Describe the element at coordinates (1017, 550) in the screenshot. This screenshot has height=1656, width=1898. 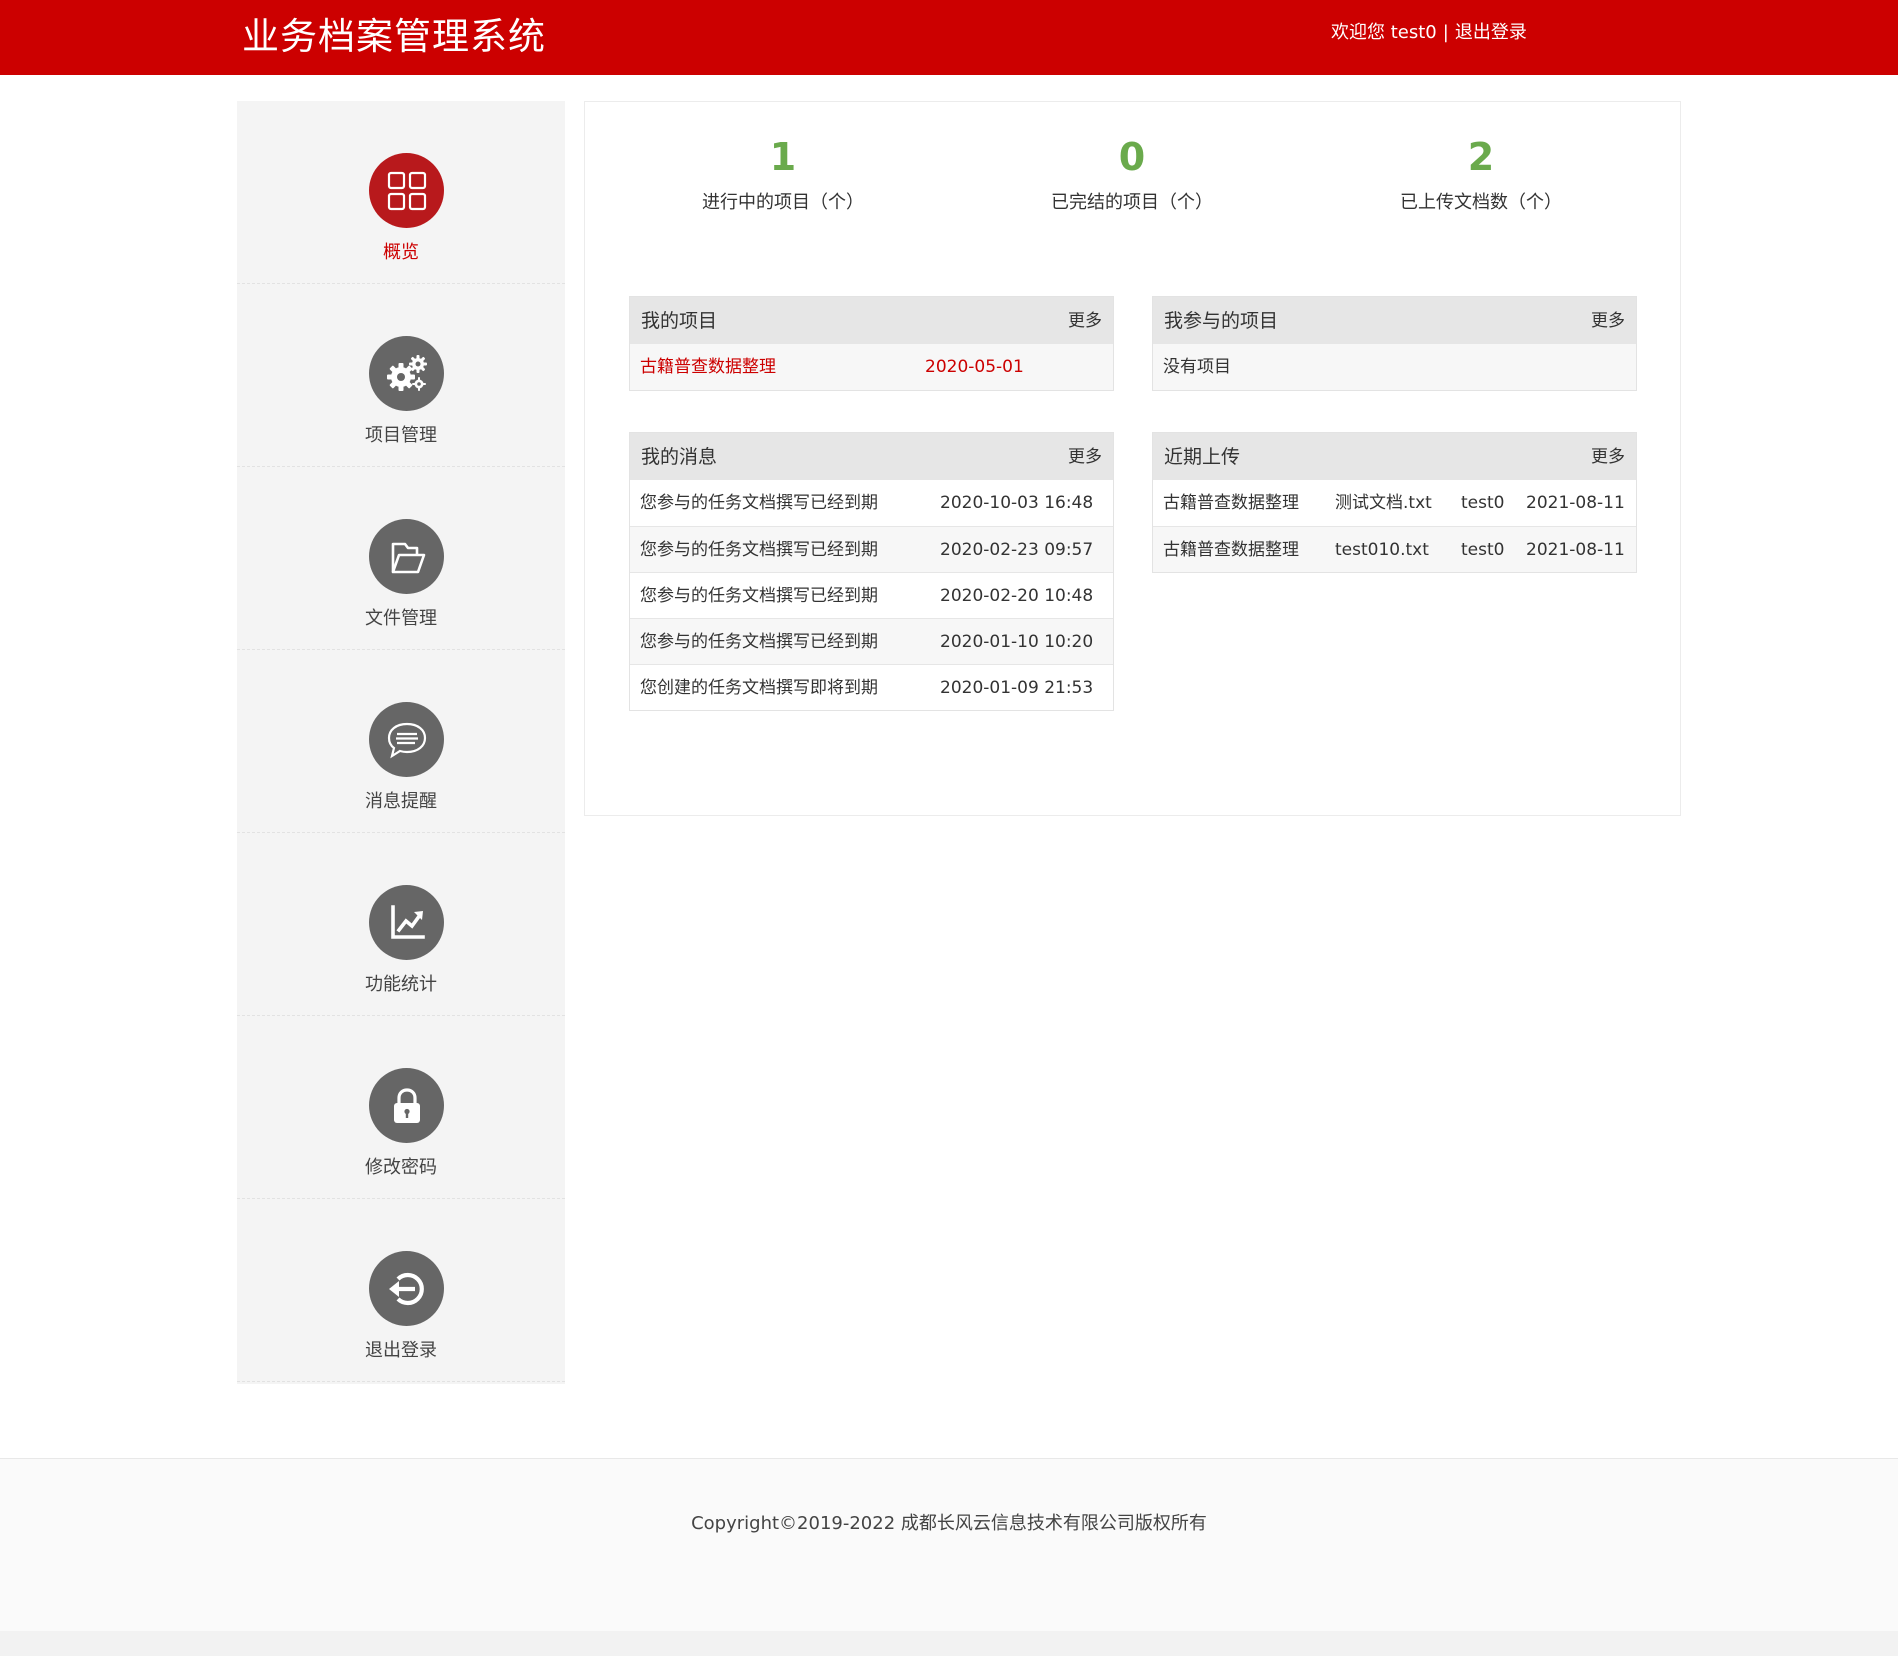
I see `message-time: 2020-02-23 09:57` at that location.